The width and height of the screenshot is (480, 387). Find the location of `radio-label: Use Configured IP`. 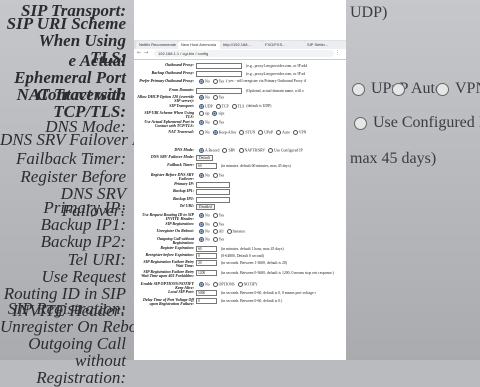

radio-label: Use Configured IP is located at coordinates (288, 150).